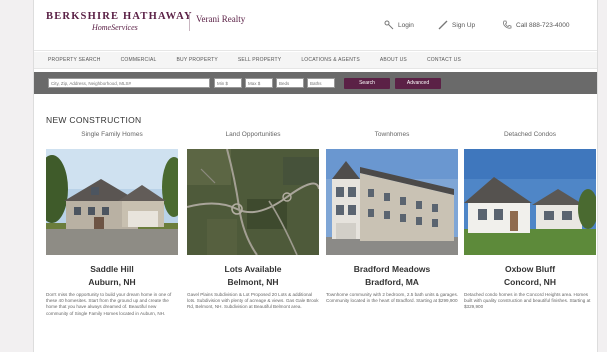  I want to click on phone-link: Call 888-723-4000, so click(535, 25).